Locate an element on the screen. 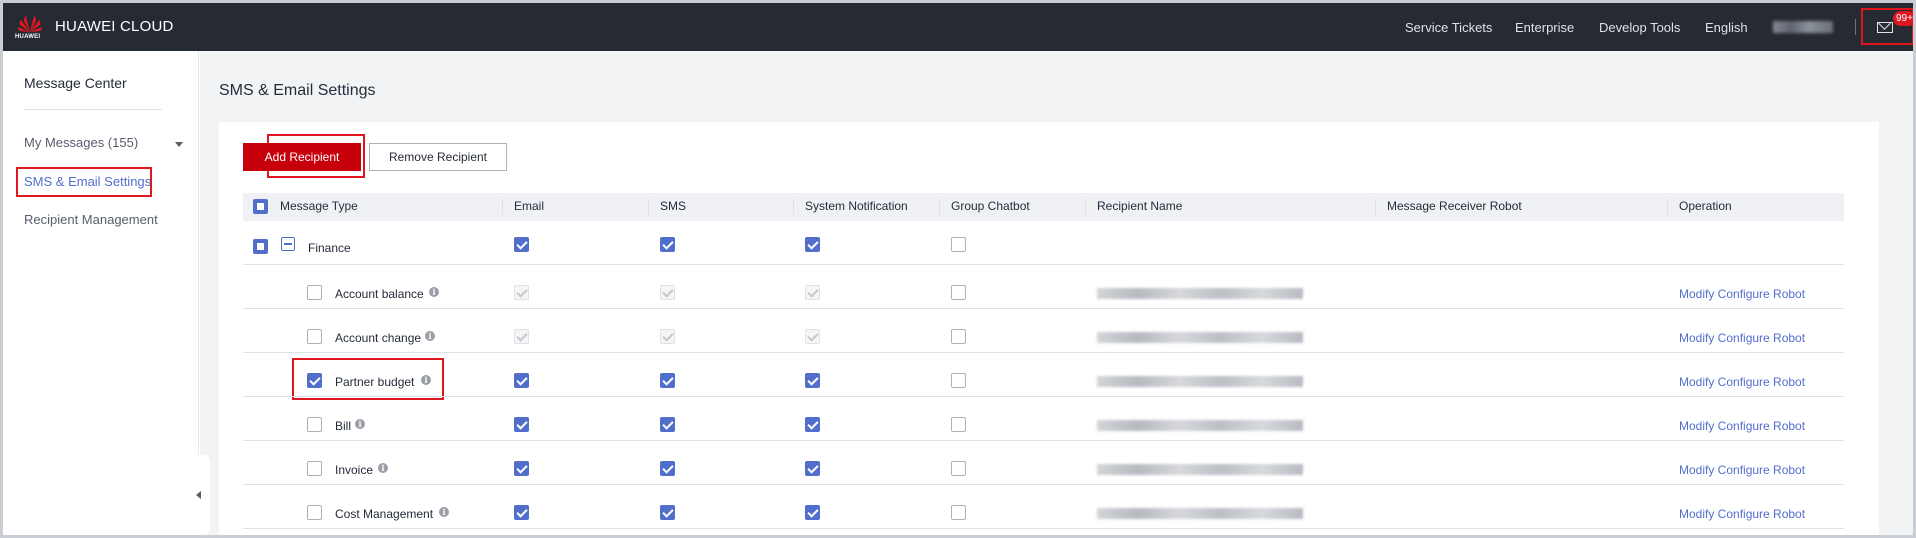 The height and width of the screenshot is (538, 1916). message-type-label: Cost Management is located at coordinates (384, 514).